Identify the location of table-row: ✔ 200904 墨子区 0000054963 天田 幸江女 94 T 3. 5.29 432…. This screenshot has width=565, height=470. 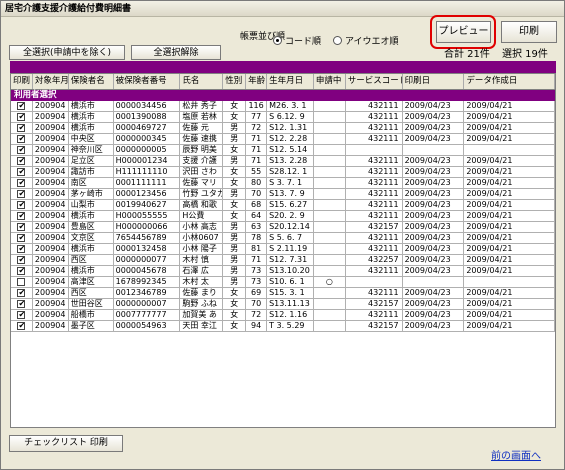
(283, 326).